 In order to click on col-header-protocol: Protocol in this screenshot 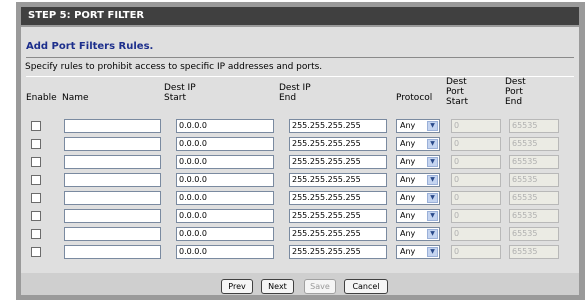, I will do `click(414, 98)`.